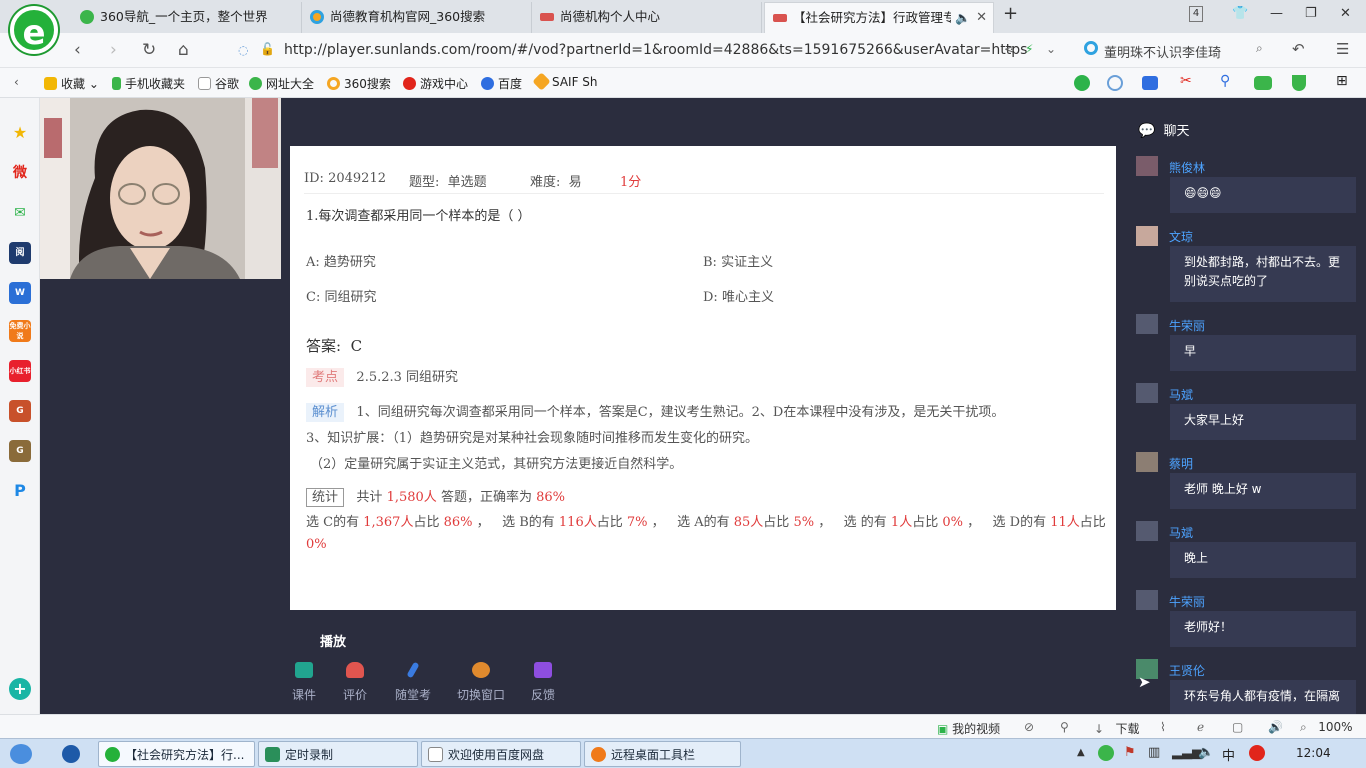  What do you see at coordinates (1162, 51) in the screenshot?
I see `search-input: 董明珠不认识李佳琦` at bounding box center [1162, 51].